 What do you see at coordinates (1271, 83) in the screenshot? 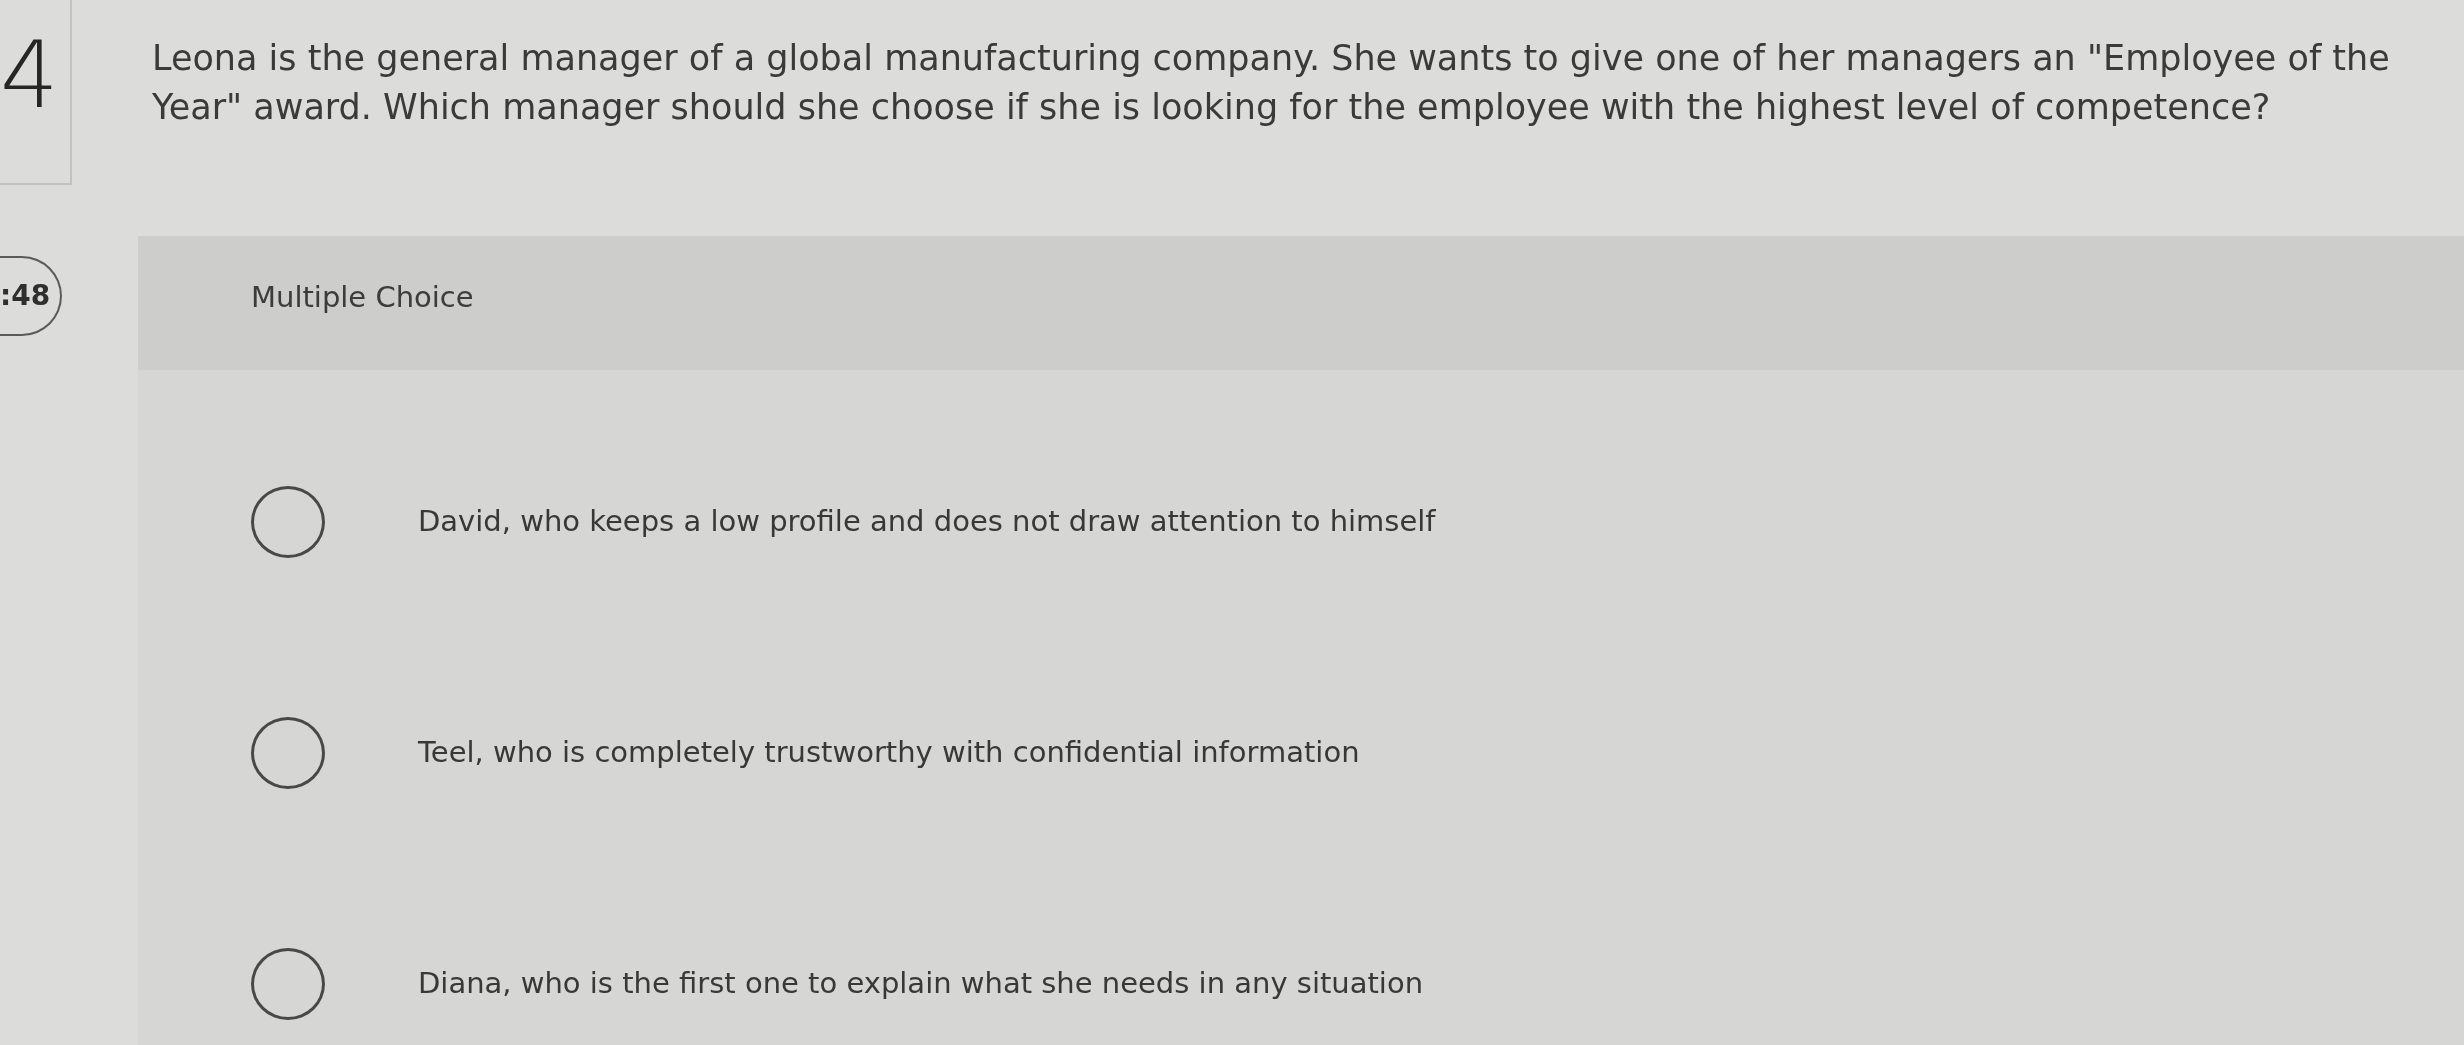
I see `question-text: Leona is the general manager of a global manufacturing company. She wants to give one of her managers an "Employee of the Year" award. Which manager should she choose if she is looking for the employee with the highest level of competence?` at bounding box center [1271, 83].